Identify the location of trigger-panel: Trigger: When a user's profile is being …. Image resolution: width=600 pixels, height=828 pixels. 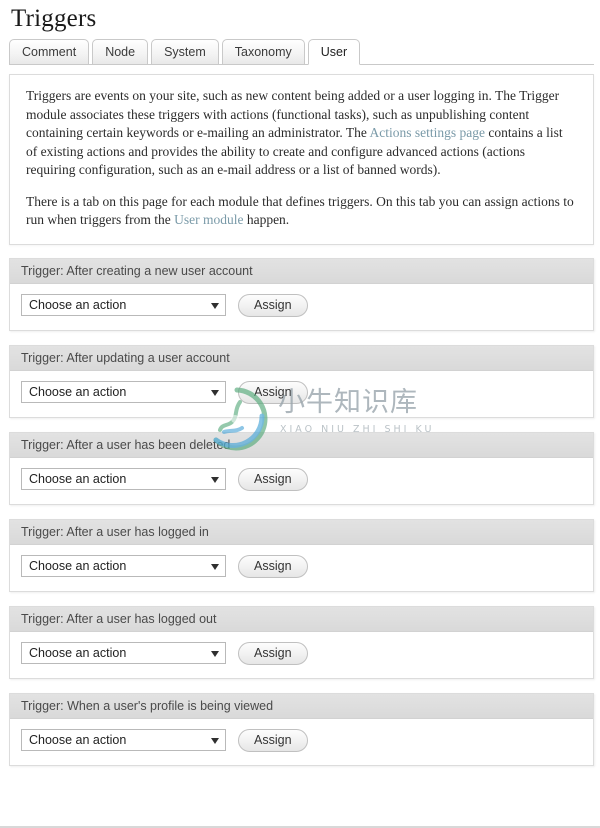
(301, 729).